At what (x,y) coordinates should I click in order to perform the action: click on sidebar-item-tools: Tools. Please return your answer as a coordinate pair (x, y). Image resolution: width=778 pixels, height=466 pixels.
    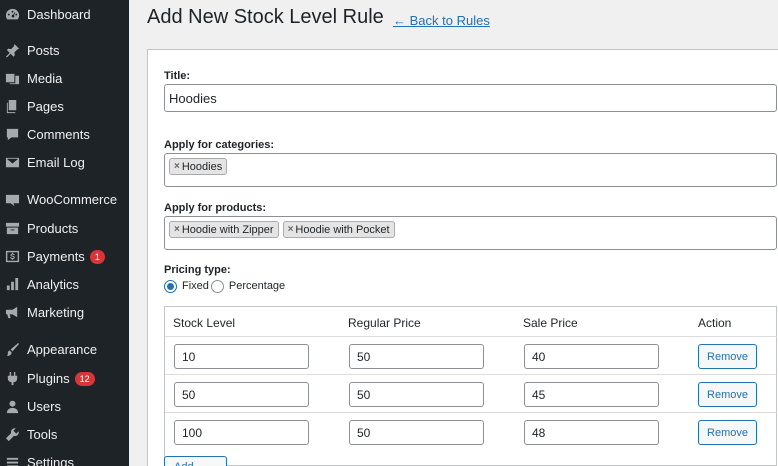
    Looking at the image, I should click on (64, 434).